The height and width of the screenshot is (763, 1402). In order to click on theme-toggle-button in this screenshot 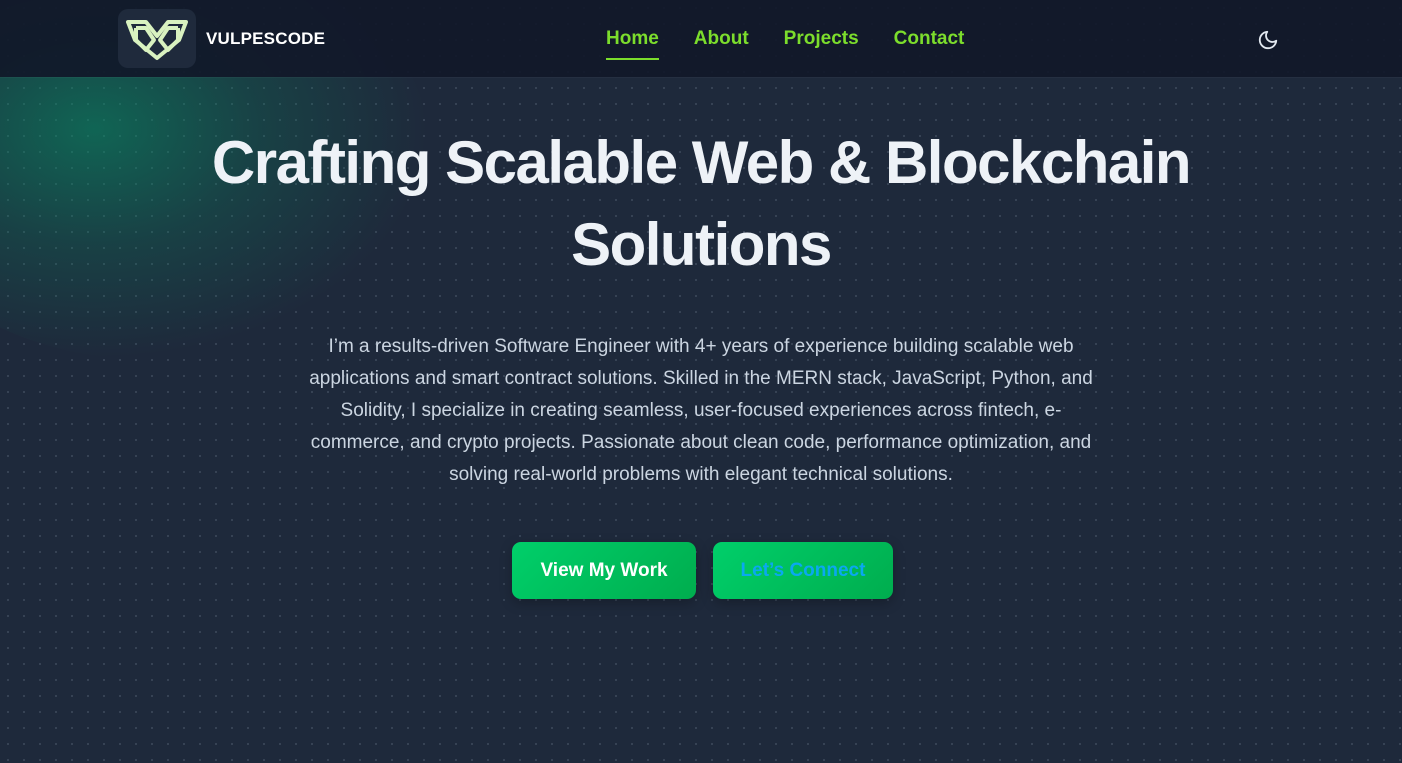, I will do `click(1268, 40)`.